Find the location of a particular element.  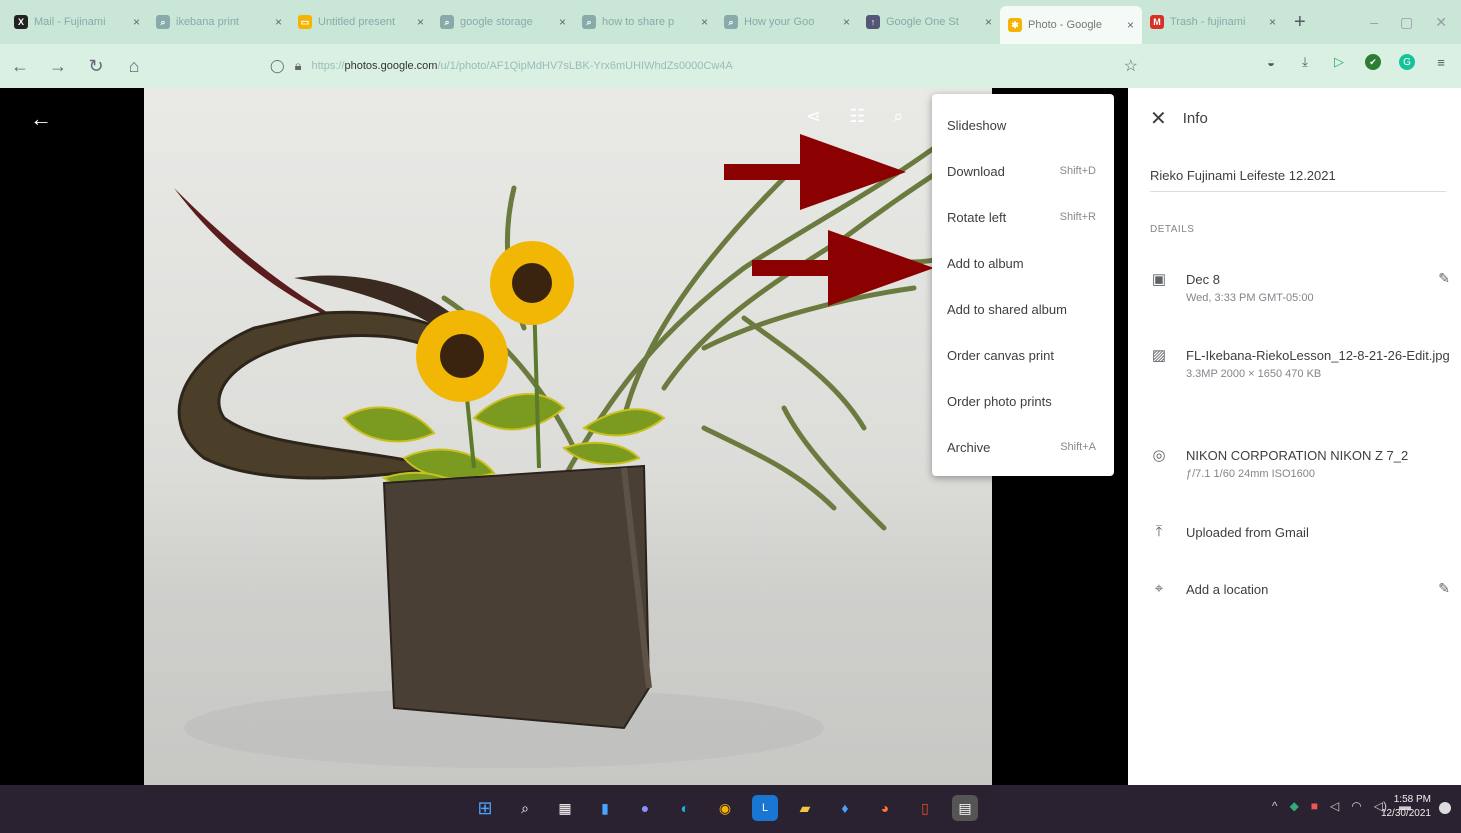

office-icon: ▯ is located at coordinates (925, 808).